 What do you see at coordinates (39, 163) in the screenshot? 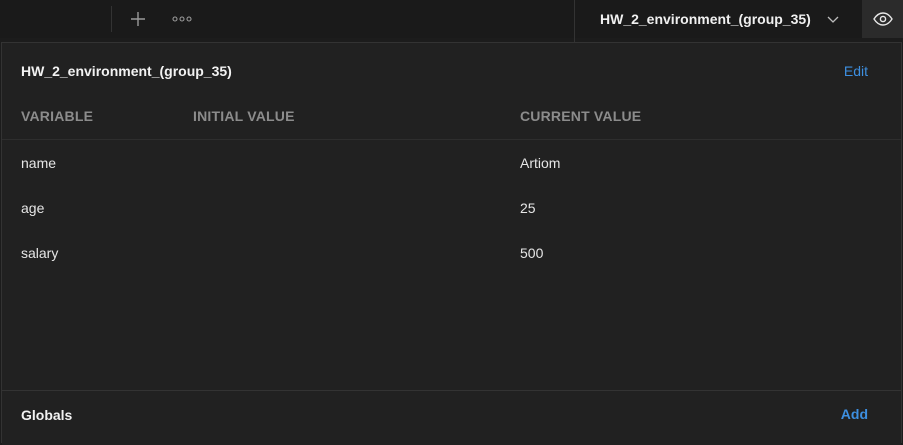
I see `variable-name-cell: name` at bounding box center [39, 163].